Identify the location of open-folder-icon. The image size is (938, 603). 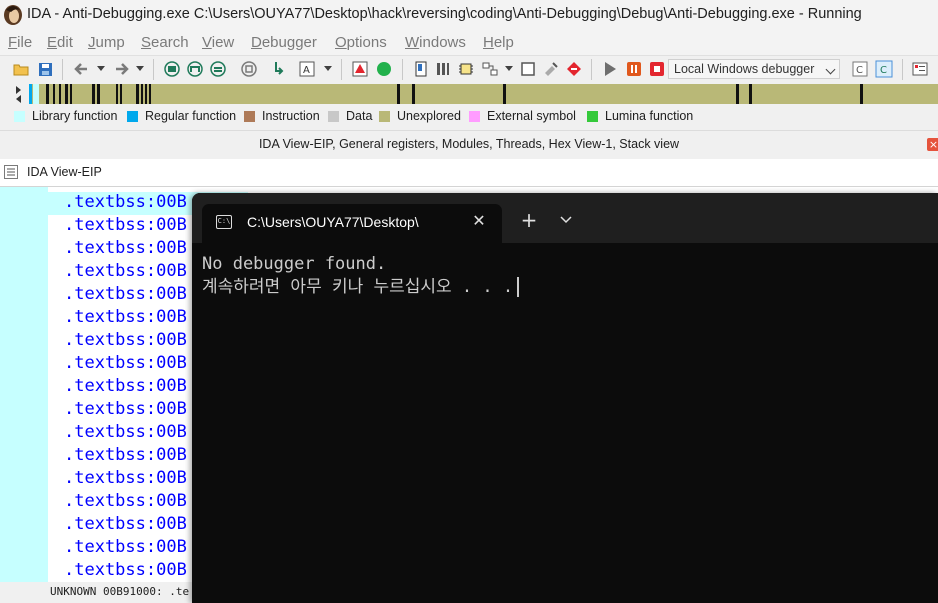
(21, 69).